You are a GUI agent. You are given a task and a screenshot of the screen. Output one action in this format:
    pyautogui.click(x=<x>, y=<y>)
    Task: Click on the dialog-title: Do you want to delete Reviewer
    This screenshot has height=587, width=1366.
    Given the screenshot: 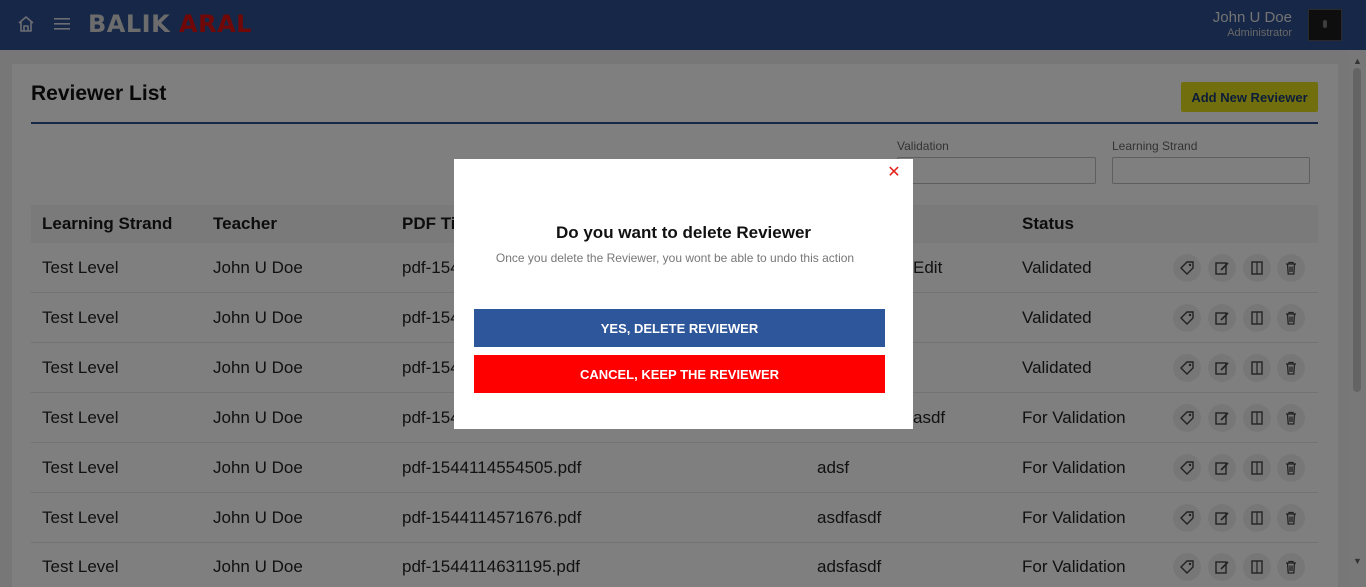 What is the action you would take?
    pyautogui.click(x=683, y=232)
    